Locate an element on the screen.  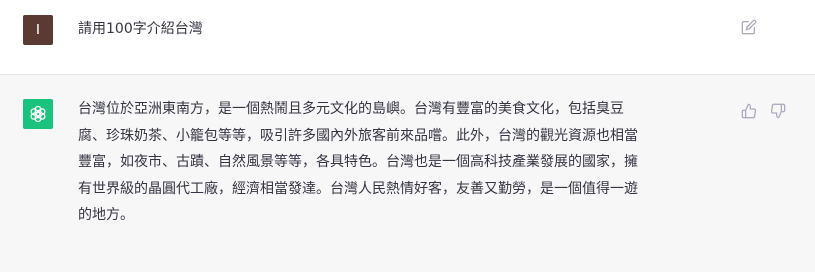
thumbs-down-icon is located at coordinates (778, 111).